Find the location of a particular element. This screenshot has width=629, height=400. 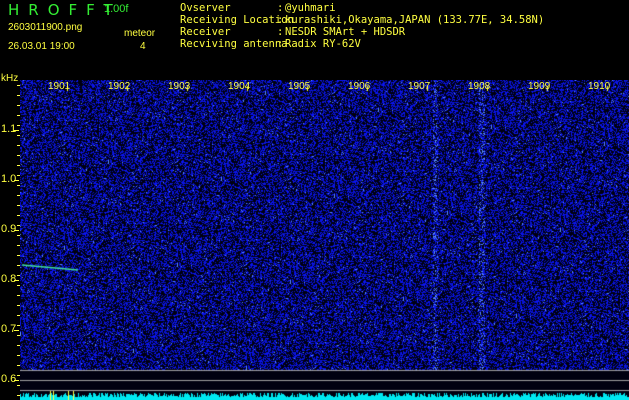

info-value: @yuhmari is located at coordinates (310, 8).